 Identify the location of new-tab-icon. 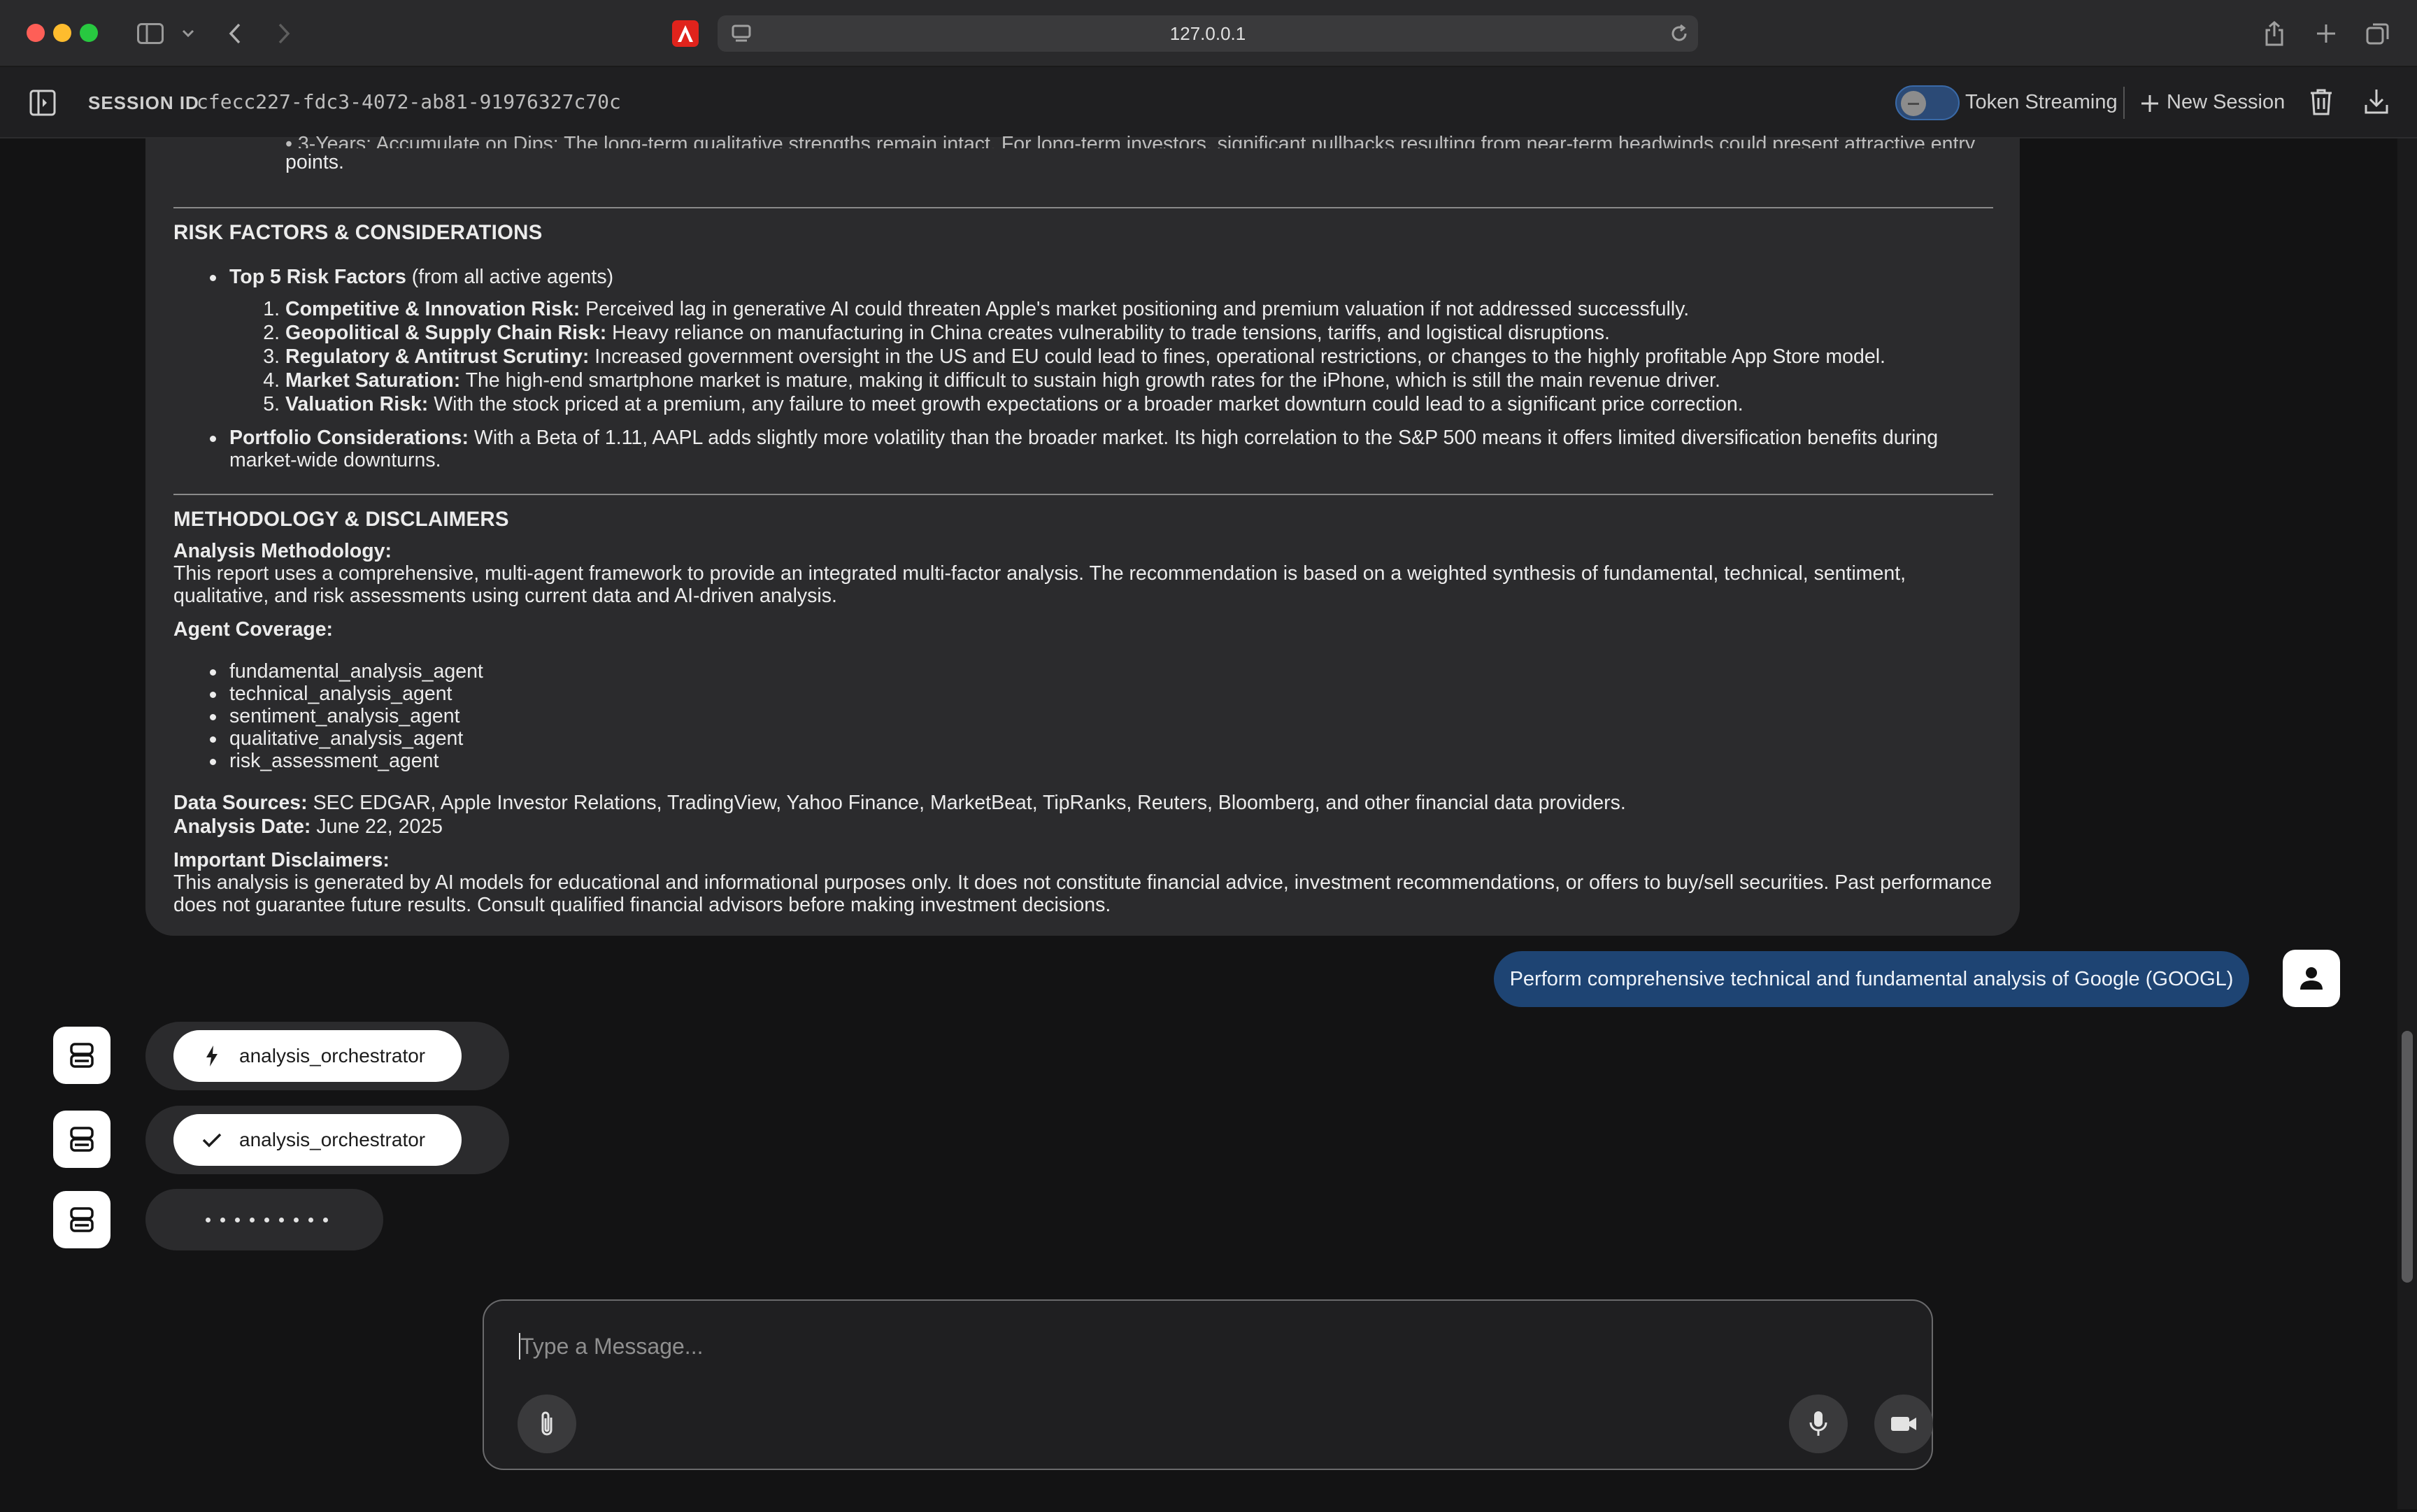
(2326, 33).